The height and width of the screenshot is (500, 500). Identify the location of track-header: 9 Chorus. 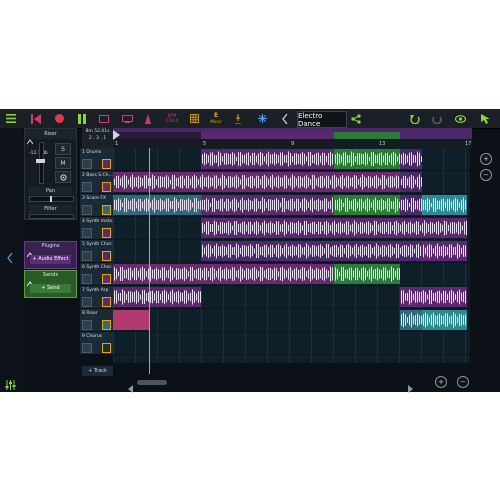
(96, 343).